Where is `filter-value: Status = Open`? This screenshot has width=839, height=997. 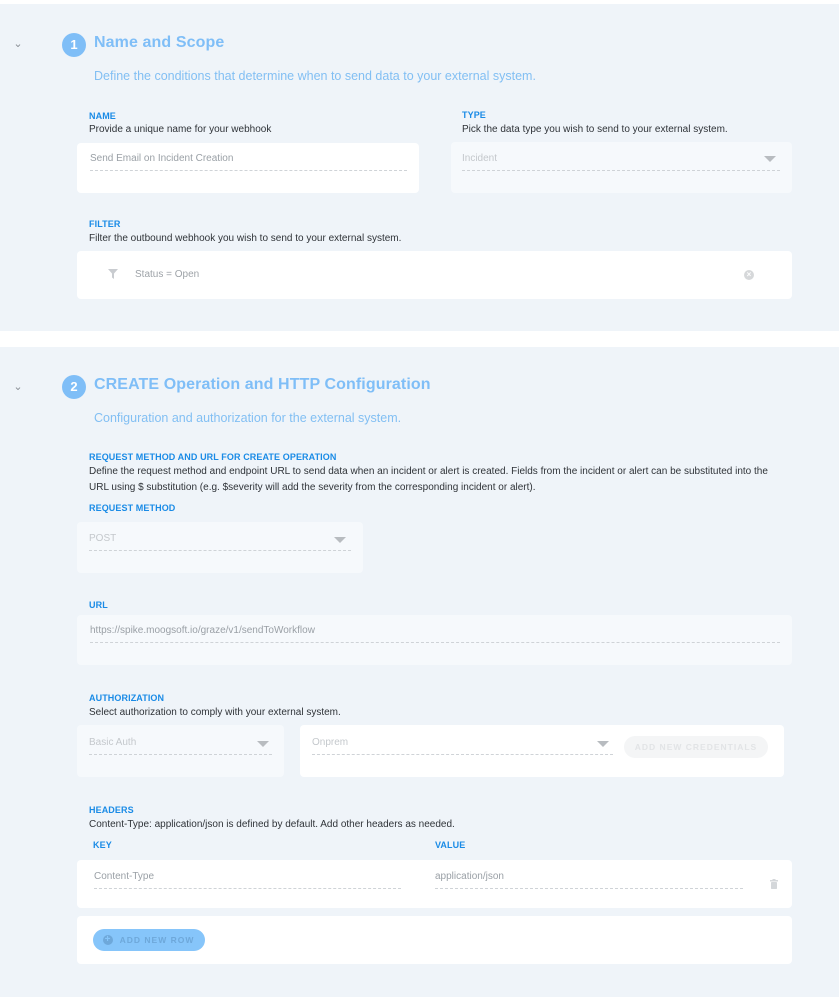
filter-value: Status = Open is located at coordinates (167, 274).